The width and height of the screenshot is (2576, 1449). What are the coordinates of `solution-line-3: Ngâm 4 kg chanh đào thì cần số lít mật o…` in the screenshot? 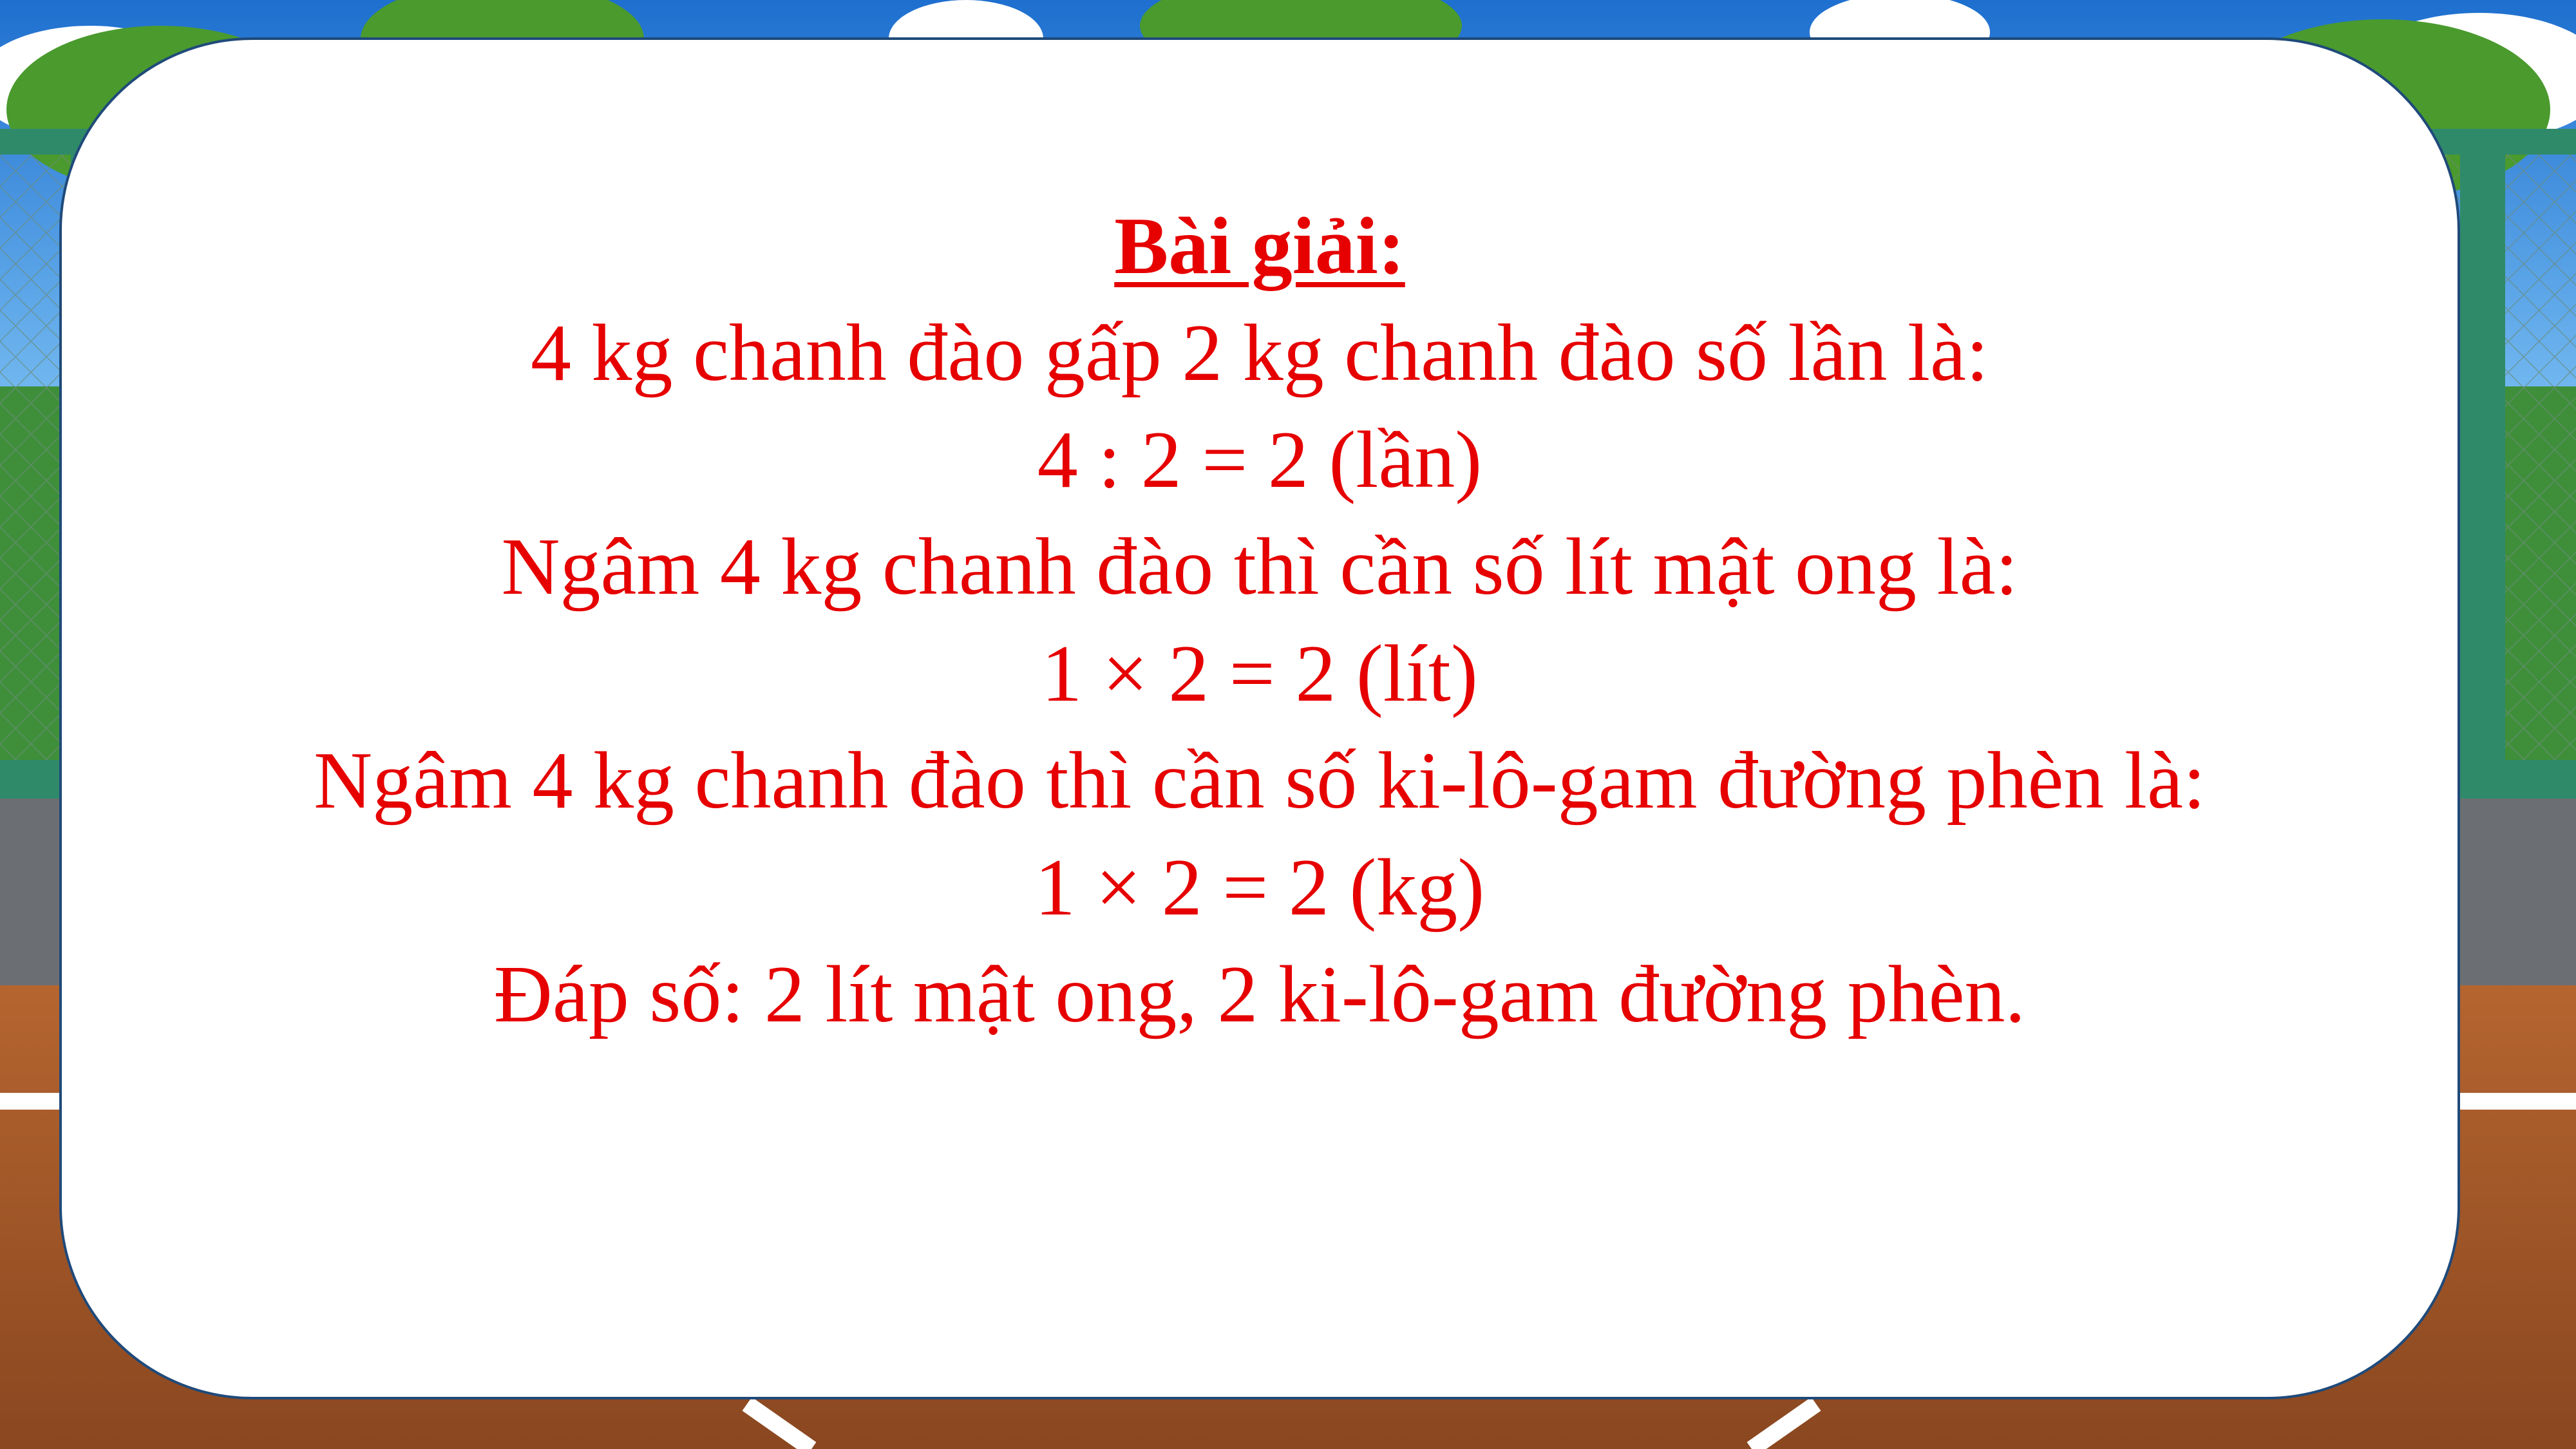 It's located at (1259, 567).